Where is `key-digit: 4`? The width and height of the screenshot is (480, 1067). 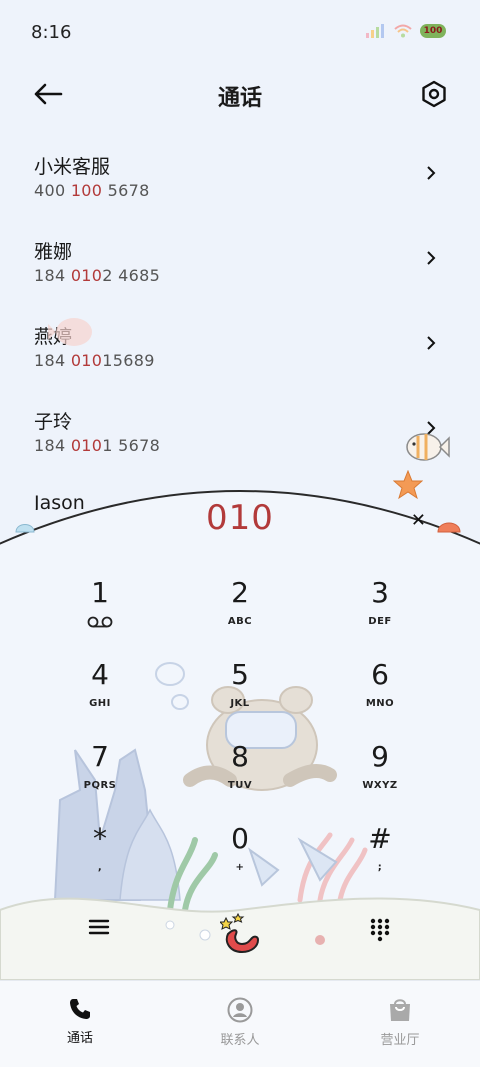
key-digit: 4 is located at coordinates (100, 674).